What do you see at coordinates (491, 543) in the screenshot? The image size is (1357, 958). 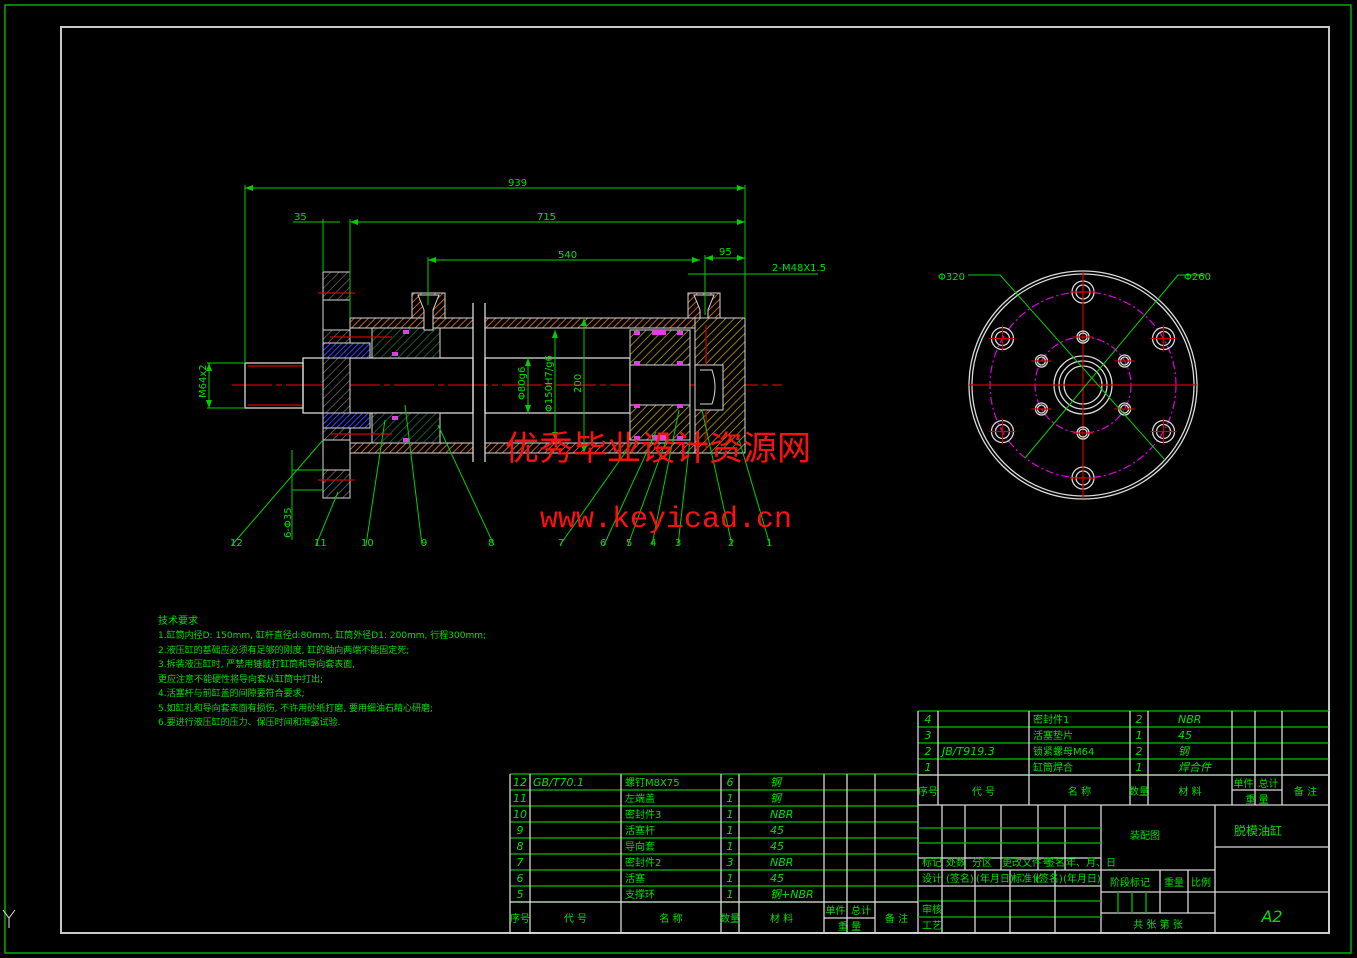 I see `balloon-8: 8` at bounding box center [491, 543].